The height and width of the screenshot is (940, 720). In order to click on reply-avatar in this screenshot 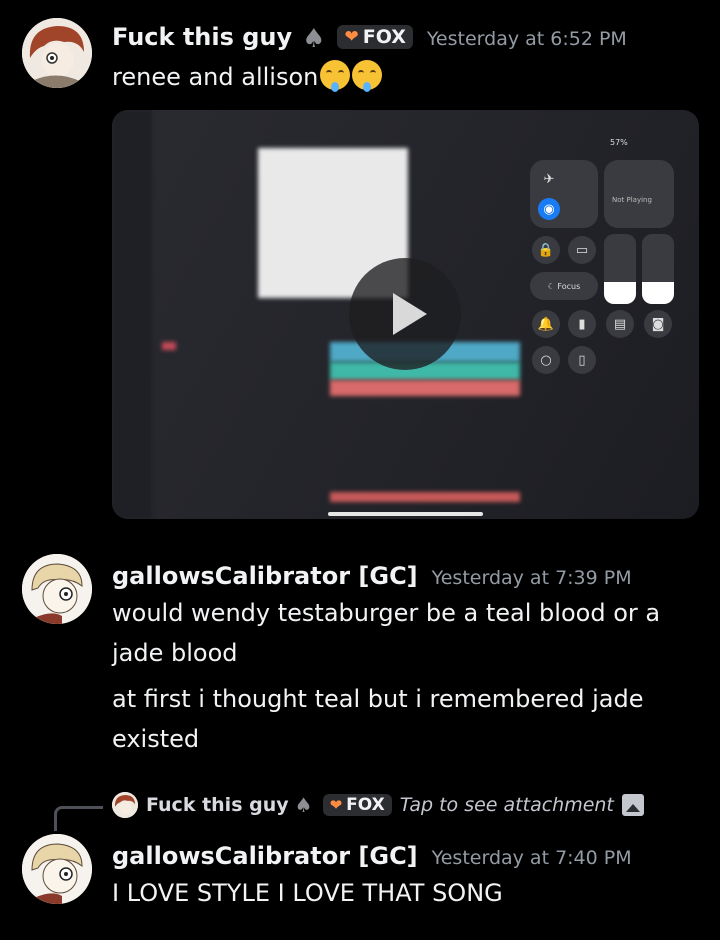, I will do `click(125, 805)`.